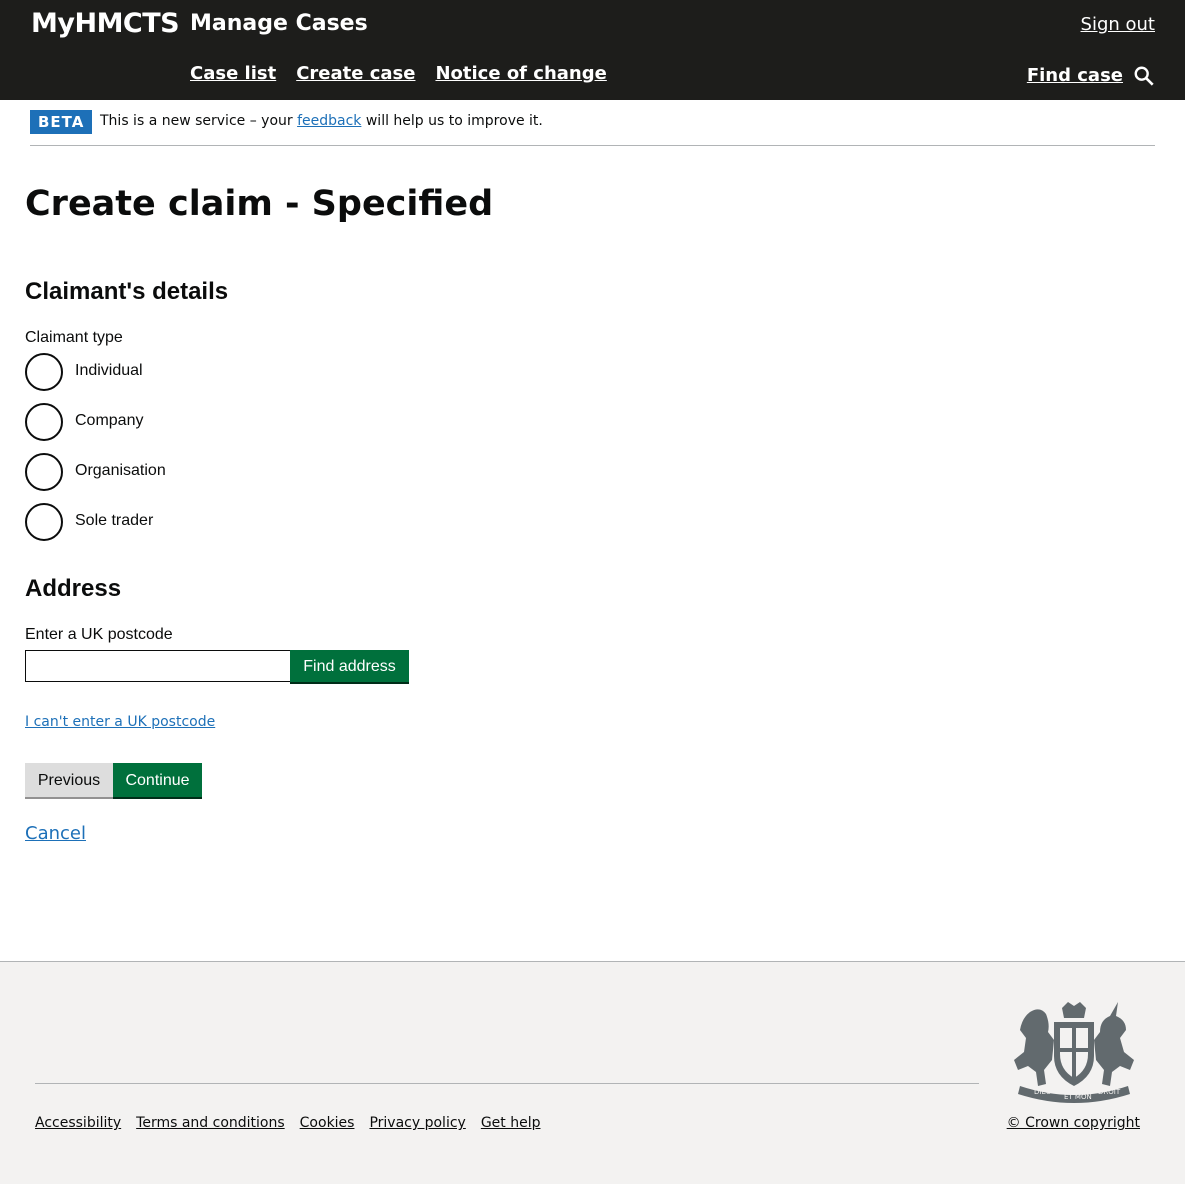  I want to click on footer-divider, so click(507, 1083).